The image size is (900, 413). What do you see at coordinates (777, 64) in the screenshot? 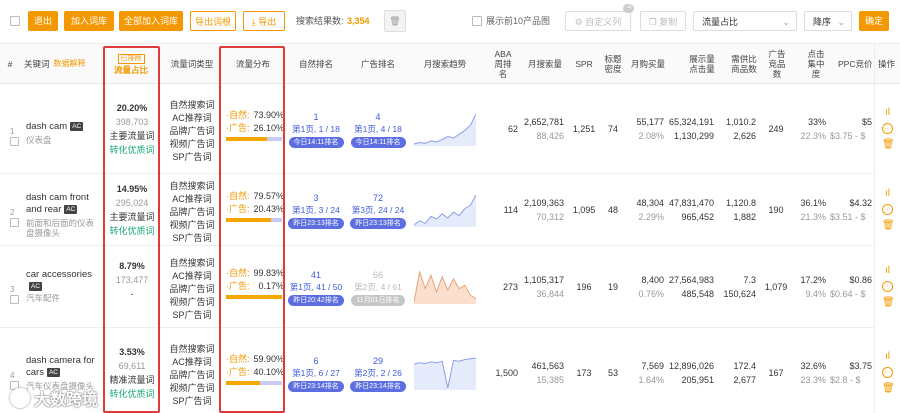
I see `header-ad-products: 广告竞品数` at bounding box center [777, 64].